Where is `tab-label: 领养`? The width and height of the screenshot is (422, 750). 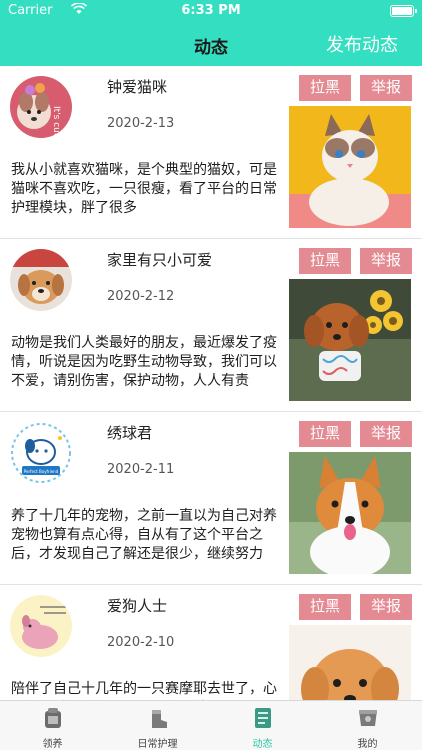
tab-label: 领养 is located at coordinates (52, 744).